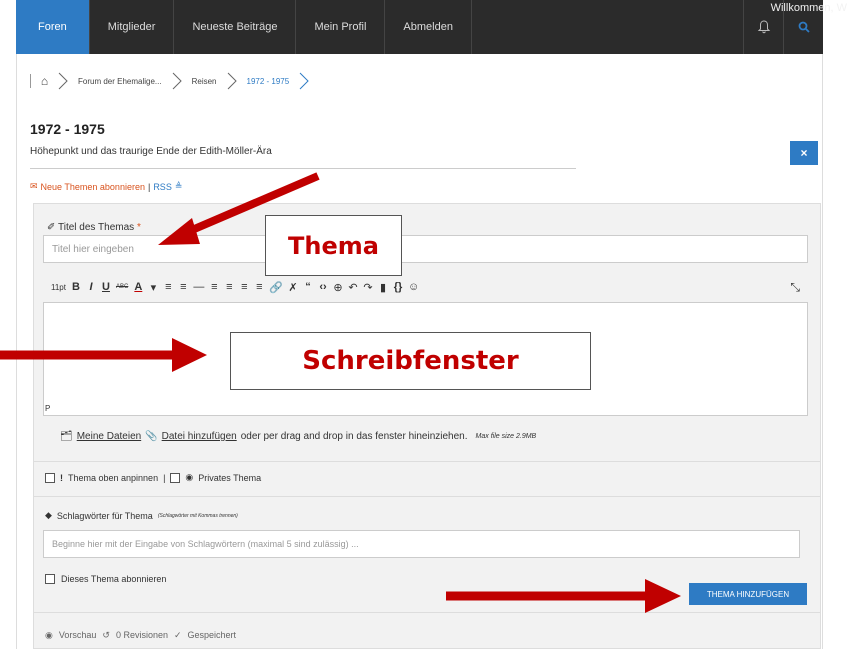 The image size is (847, 649). Describe the element at coordinates (48, 408) in the screenshot. I see `editor-path: P` at that location.